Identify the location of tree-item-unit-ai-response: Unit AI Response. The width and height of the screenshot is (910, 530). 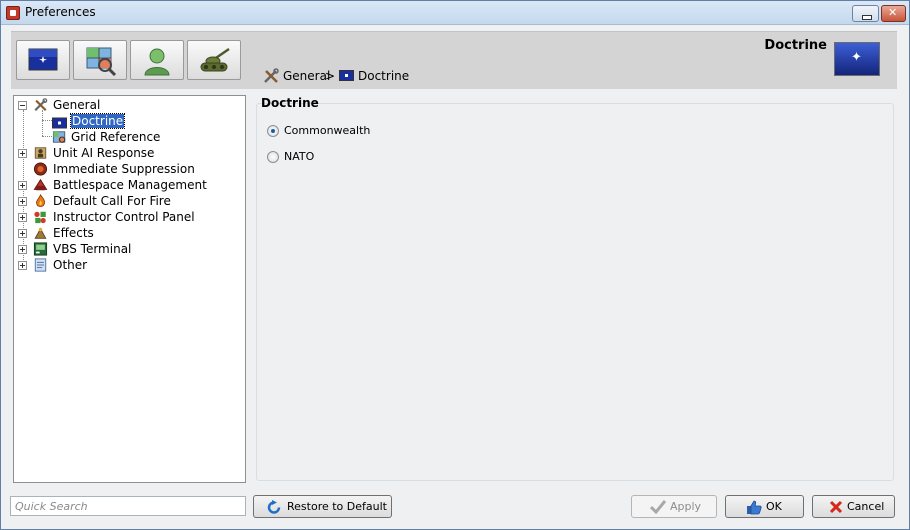
(128, 153).